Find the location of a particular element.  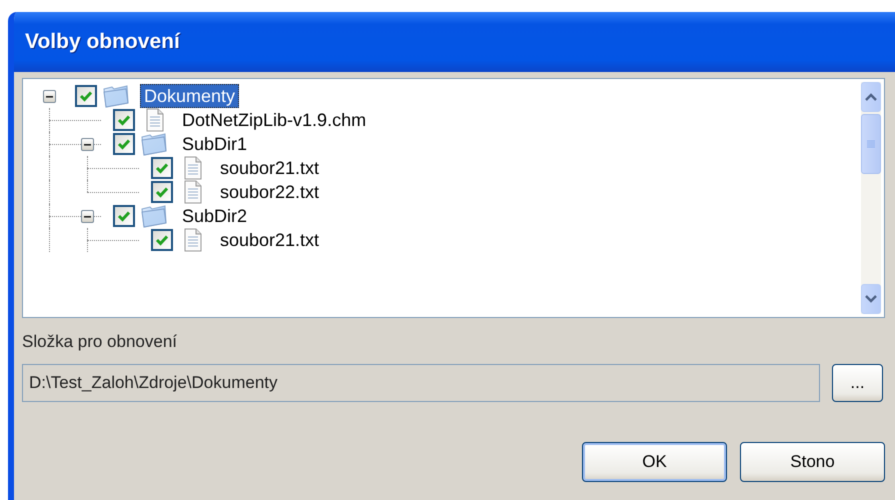

scroll-up-button is located at coordinates (871, 97).